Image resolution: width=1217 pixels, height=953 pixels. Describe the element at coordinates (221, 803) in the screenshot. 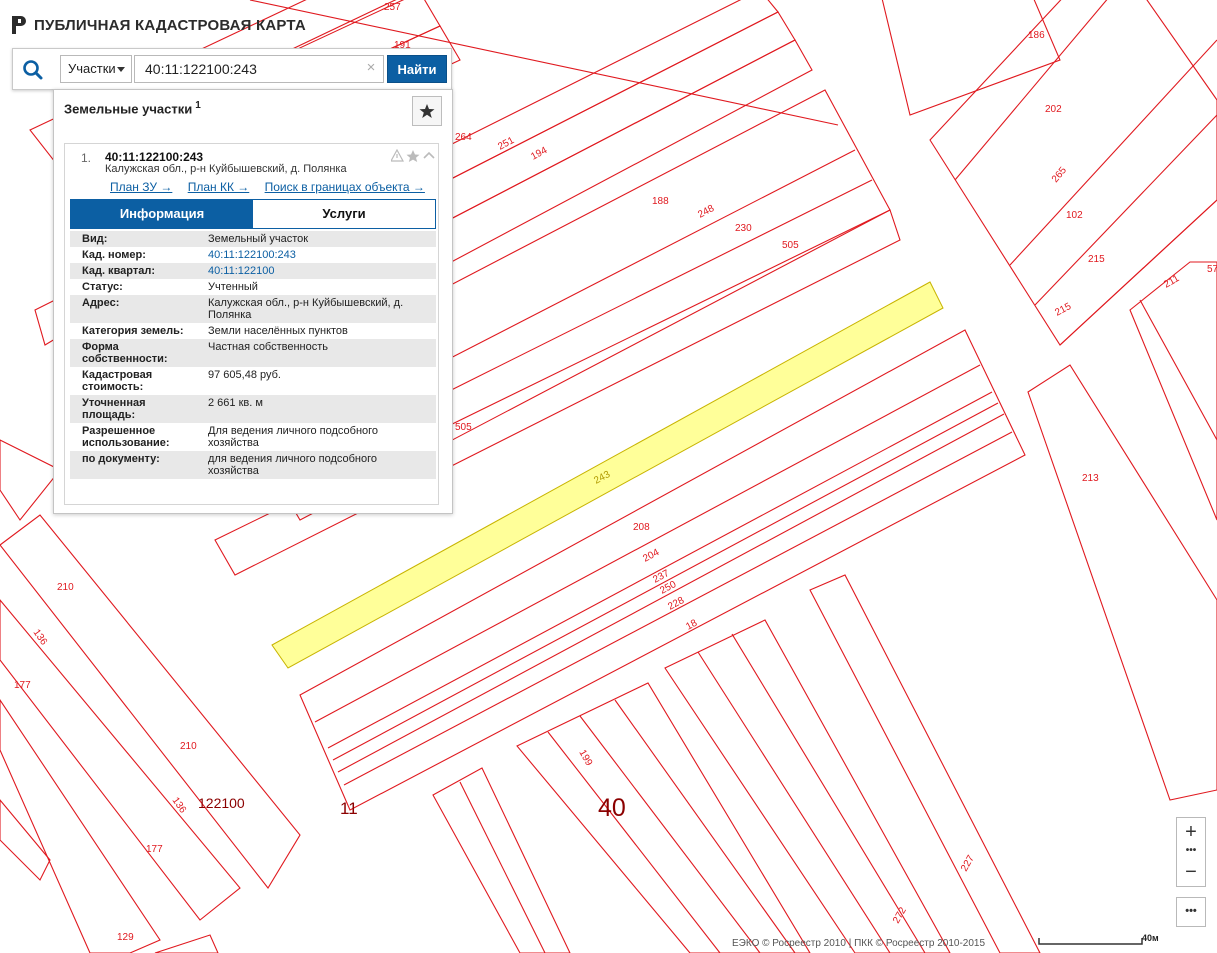

I see `quarter-label: 122100` at that location.